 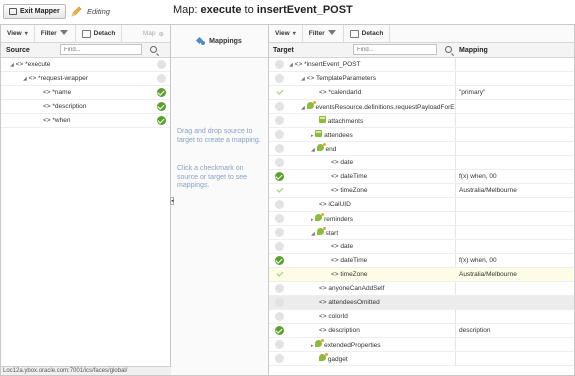 What do you see at coordinates (421, 149) in the screenshot?
I see `target-row: ◢ end` at bounding box center [421, 149].